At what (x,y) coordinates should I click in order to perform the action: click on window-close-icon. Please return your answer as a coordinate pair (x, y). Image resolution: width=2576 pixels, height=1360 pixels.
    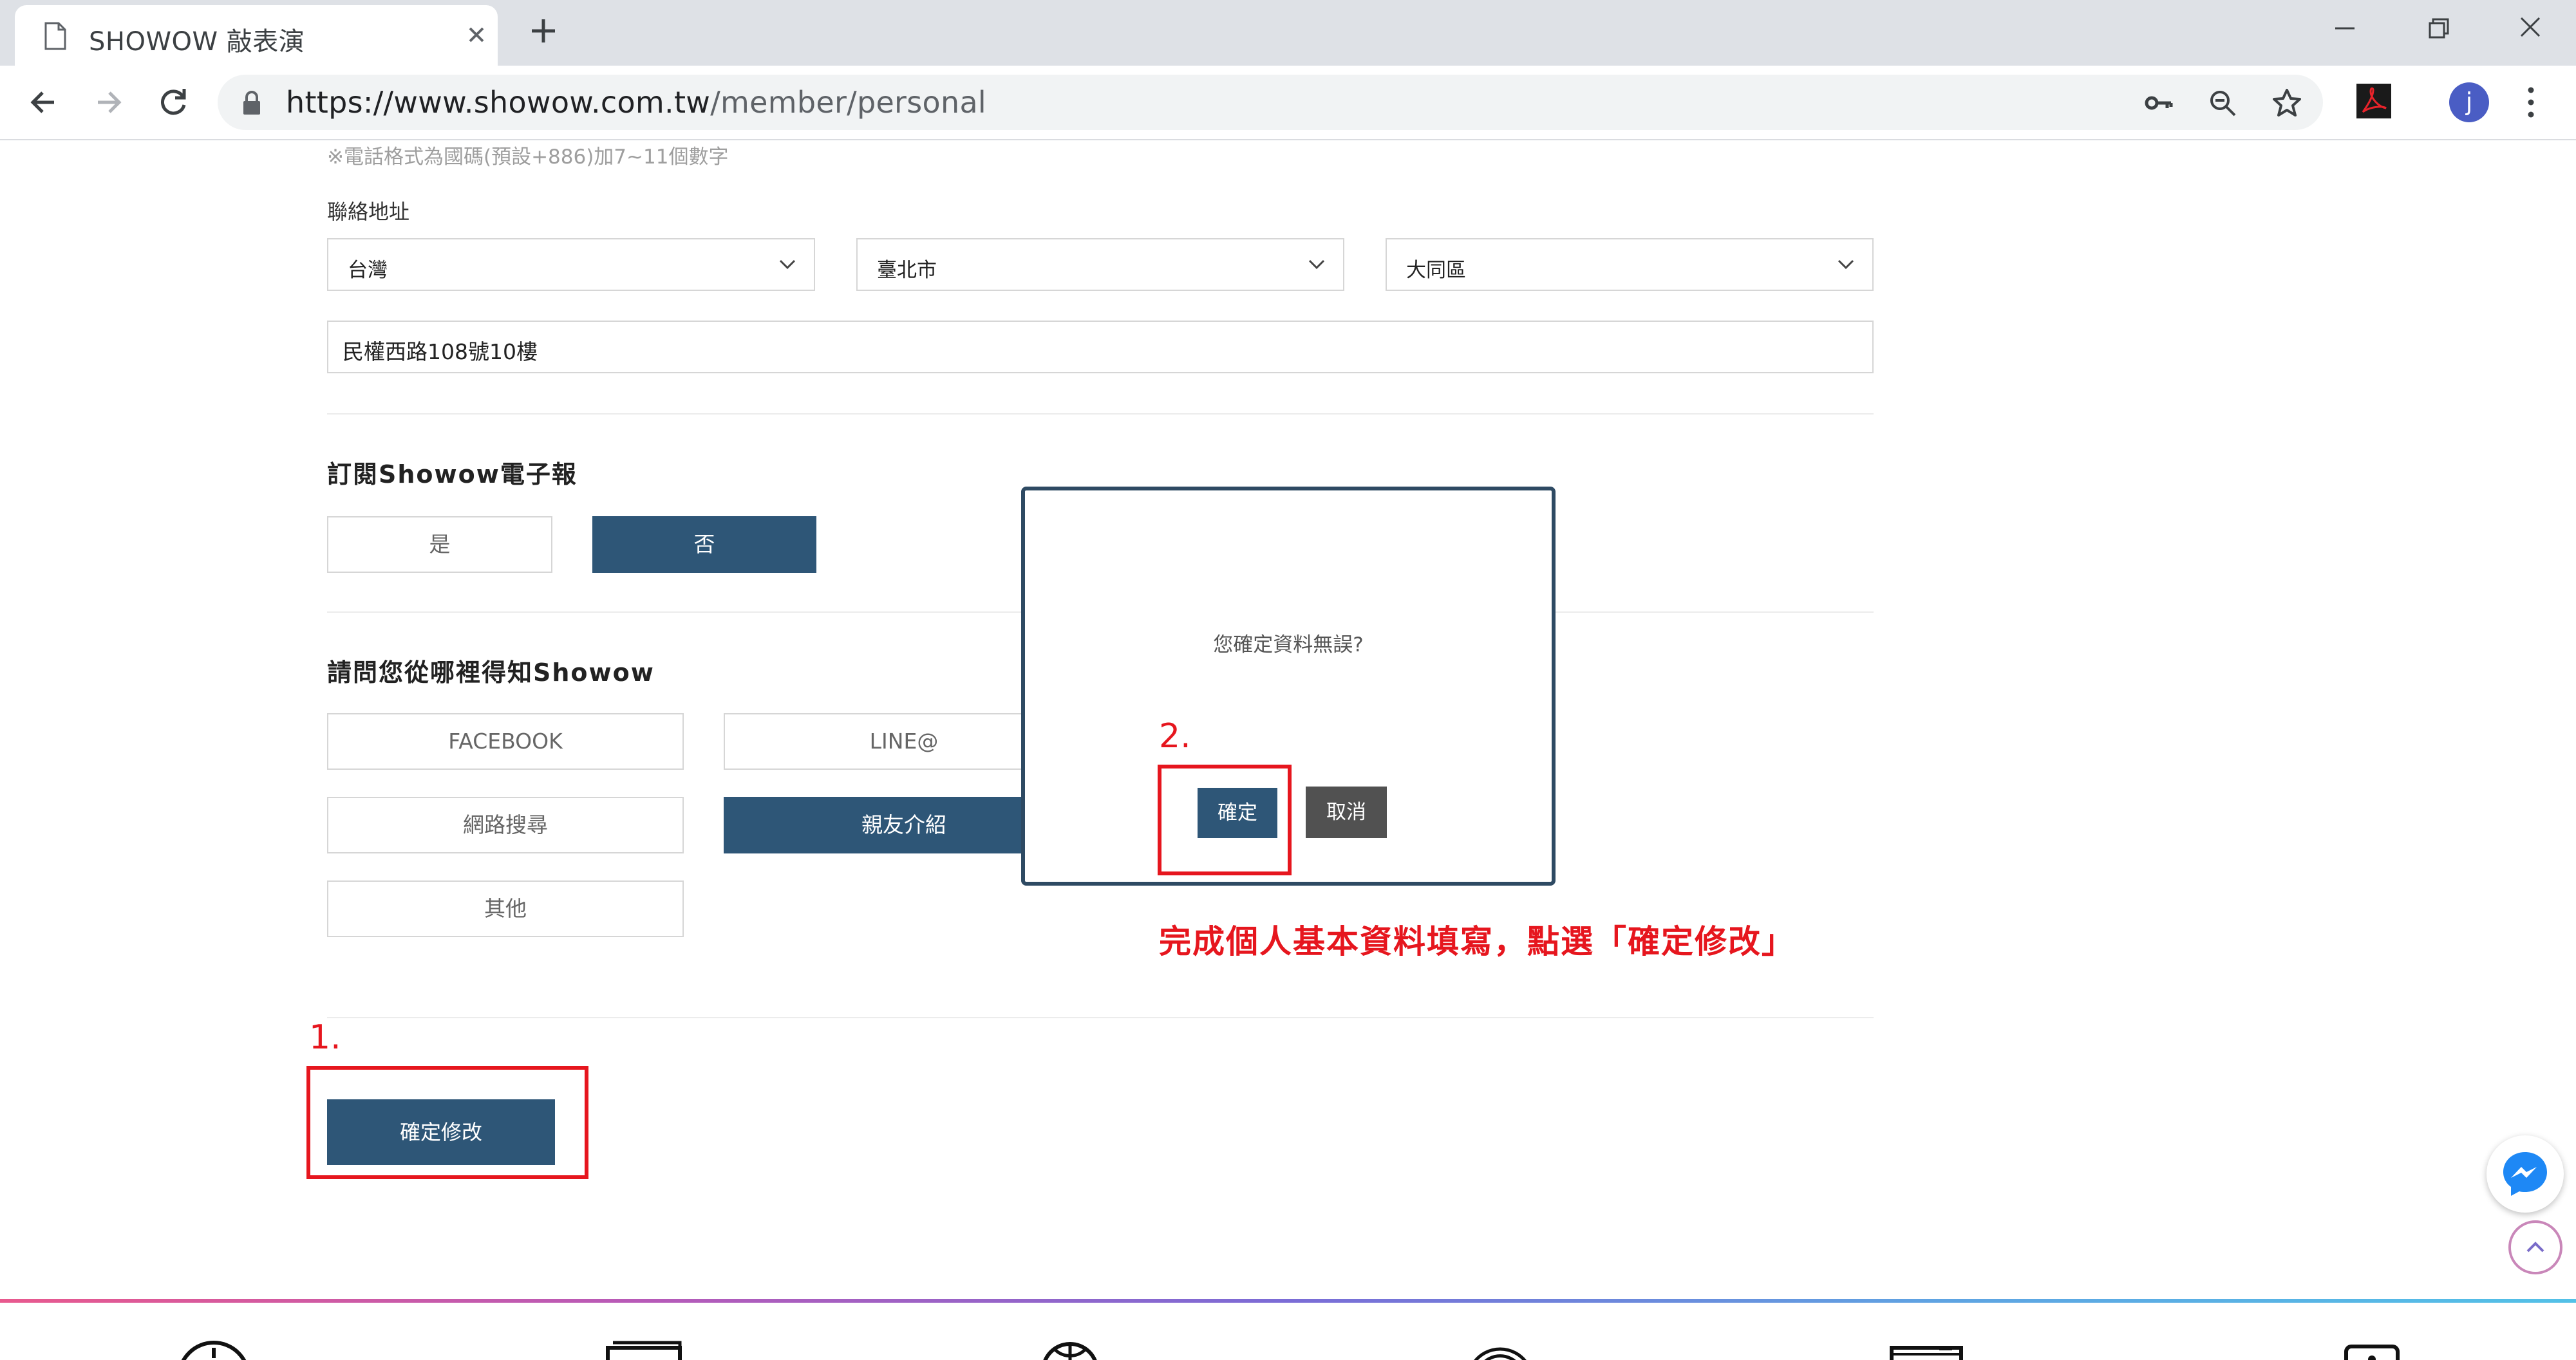
    Looking at the image, I should click on (2530, 29).